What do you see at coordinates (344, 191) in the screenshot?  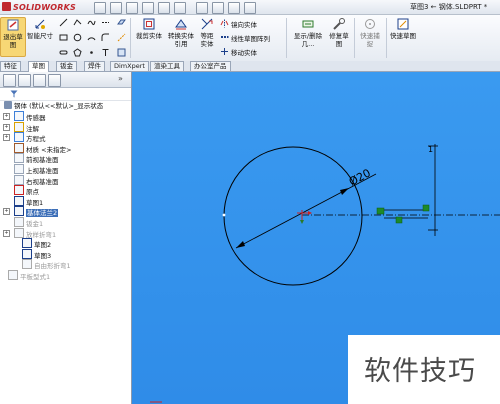 I see `dimension-arrow` at bounding box center [344, 191].